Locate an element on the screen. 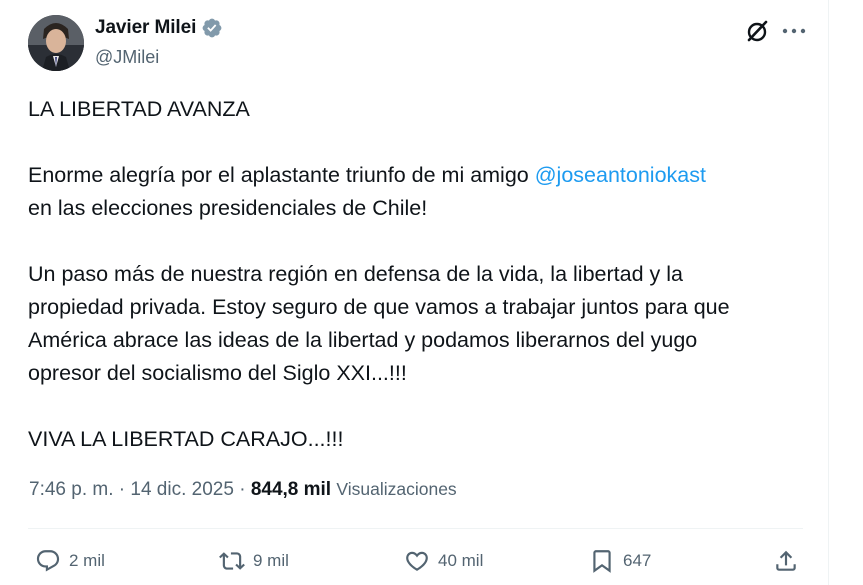 The height and width of the screenshot is (585, 863). share-button is located at coordinates (786, 561).